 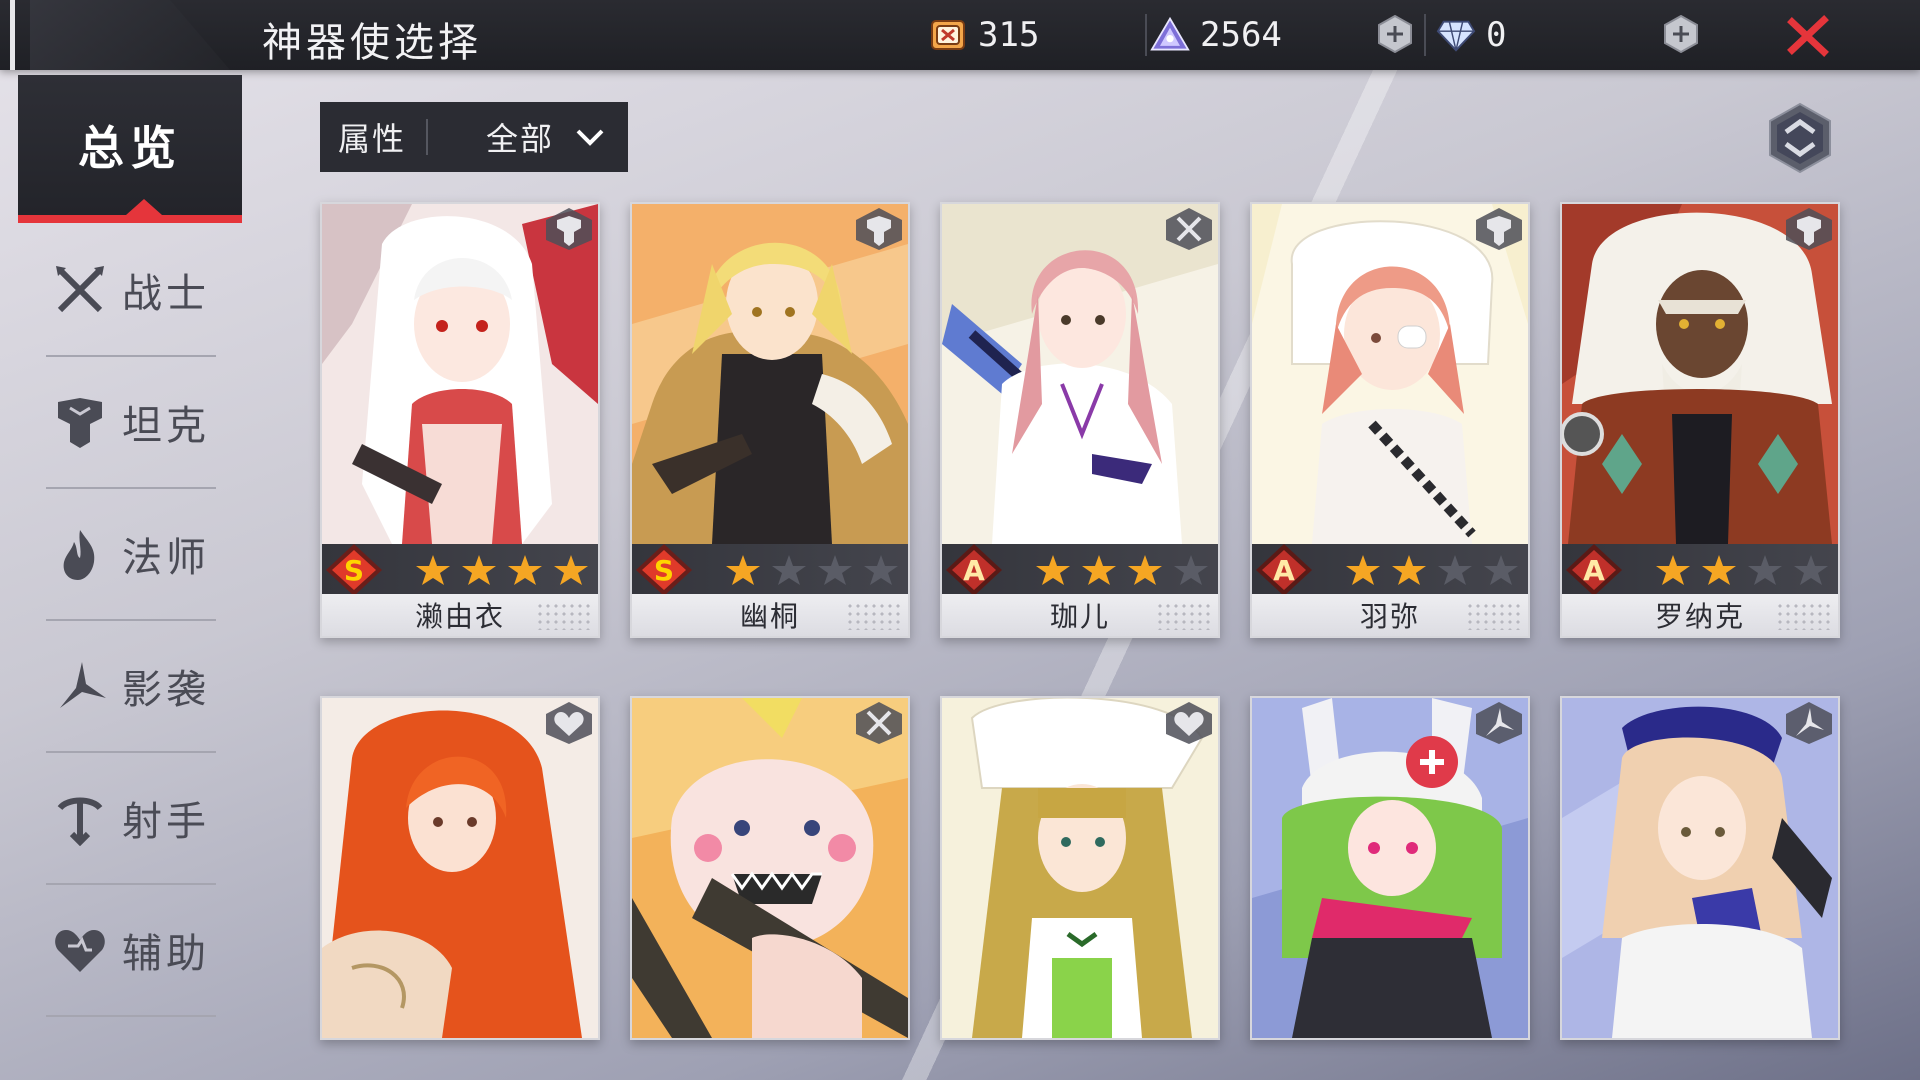 I want to click on hero-name-bar: 濑由衣, so click(x=460, y=615).